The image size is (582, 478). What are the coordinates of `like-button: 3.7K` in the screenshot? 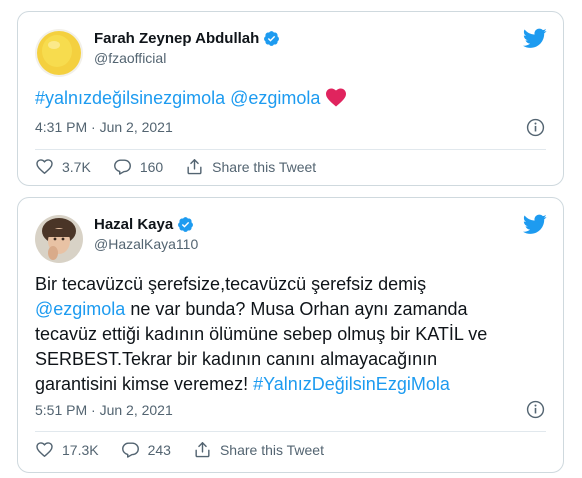 It's located at (63, 166).